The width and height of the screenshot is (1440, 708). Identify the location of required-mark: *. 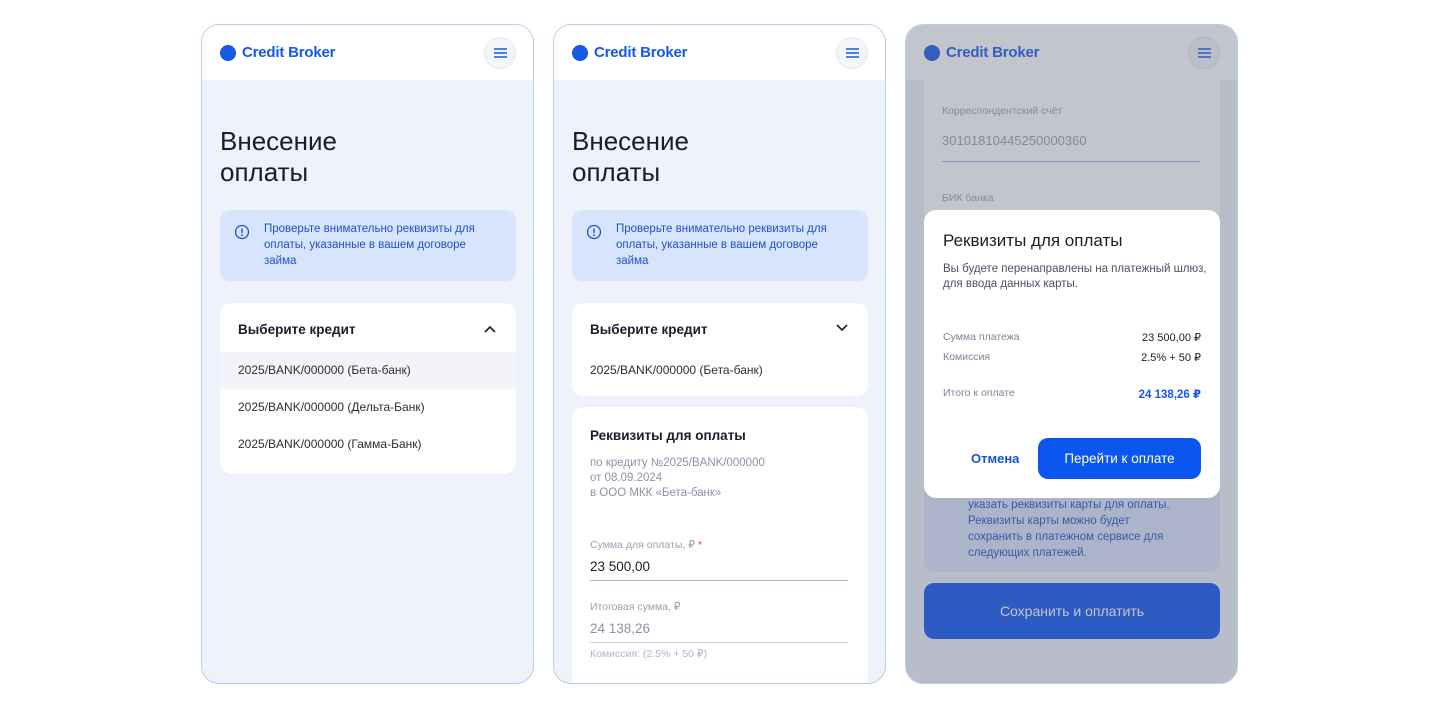
(699, 545).